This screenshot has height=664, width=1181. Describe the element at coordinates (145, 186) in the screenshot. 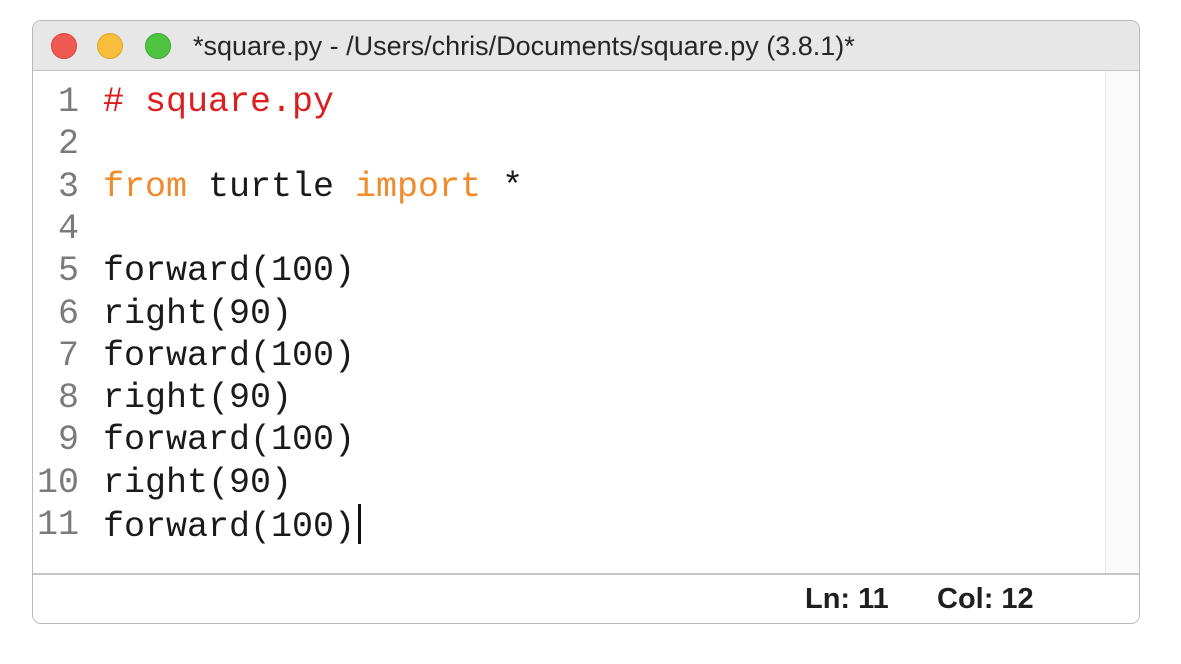

I see `code-token-keyword: from` at that location.